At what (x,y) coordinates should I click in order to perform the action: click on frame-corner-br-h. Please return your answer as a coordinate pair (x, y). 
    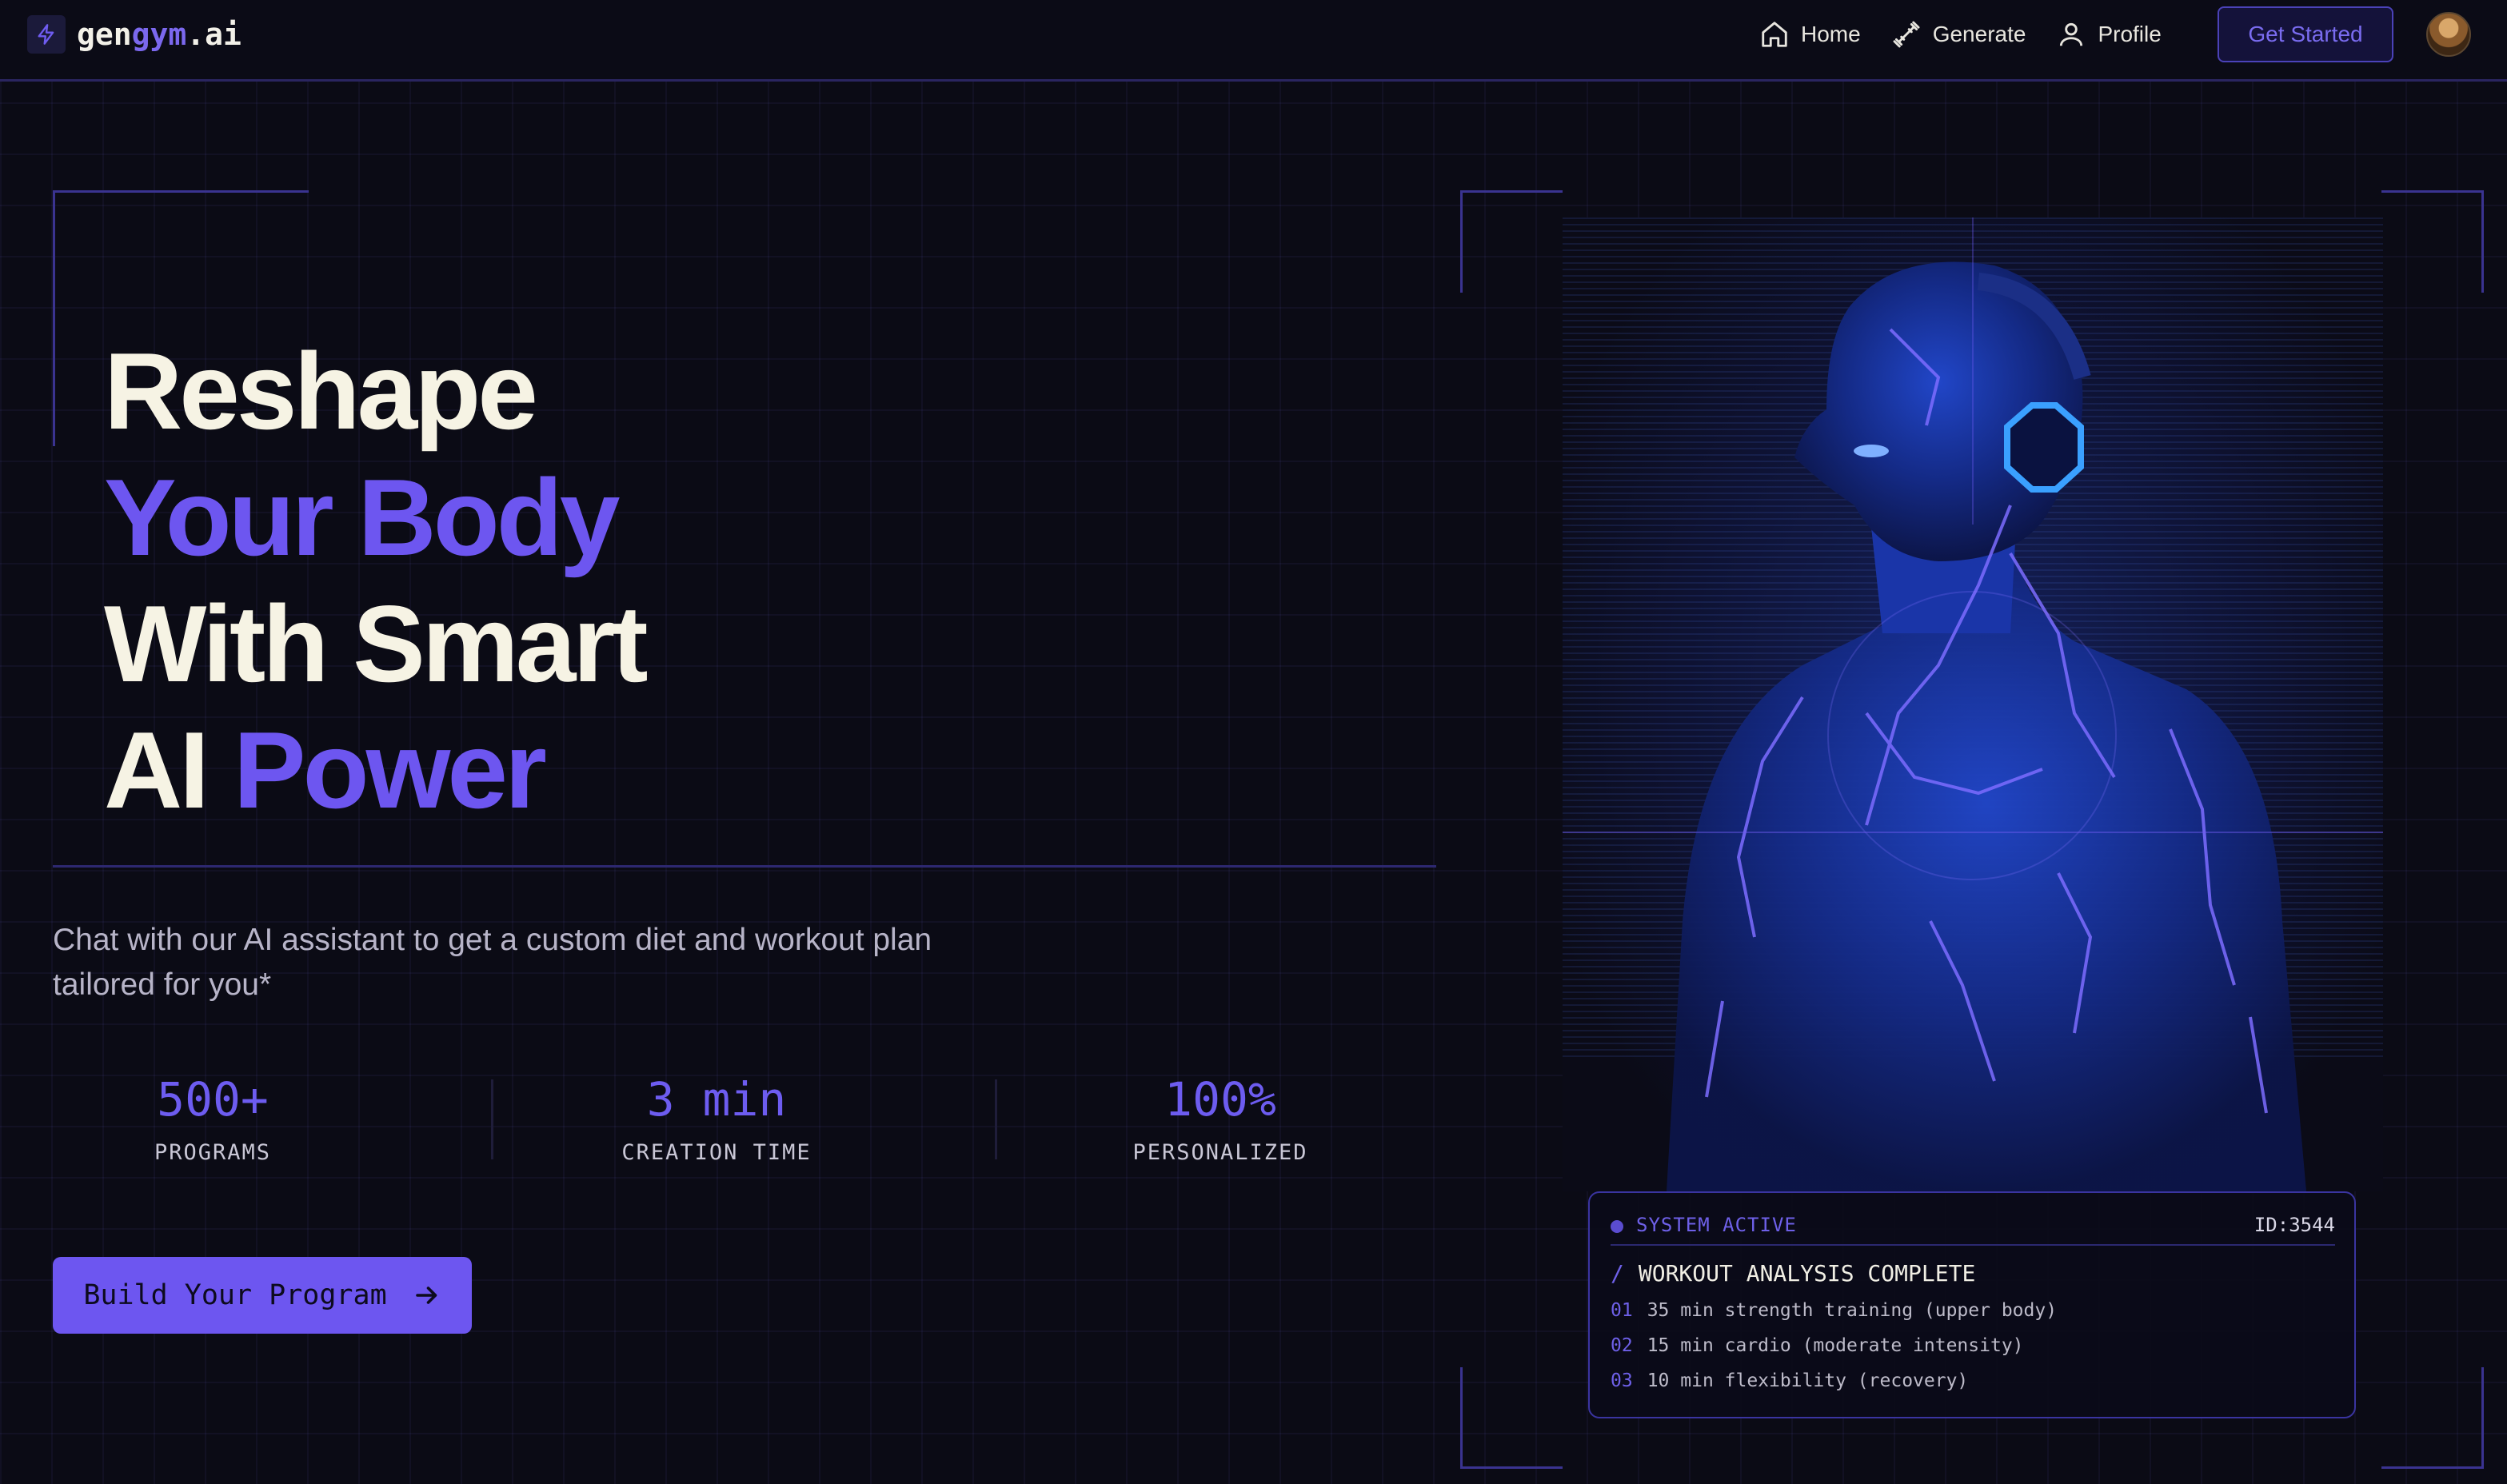
    Looking at the image, I should click on (2432, 1467).